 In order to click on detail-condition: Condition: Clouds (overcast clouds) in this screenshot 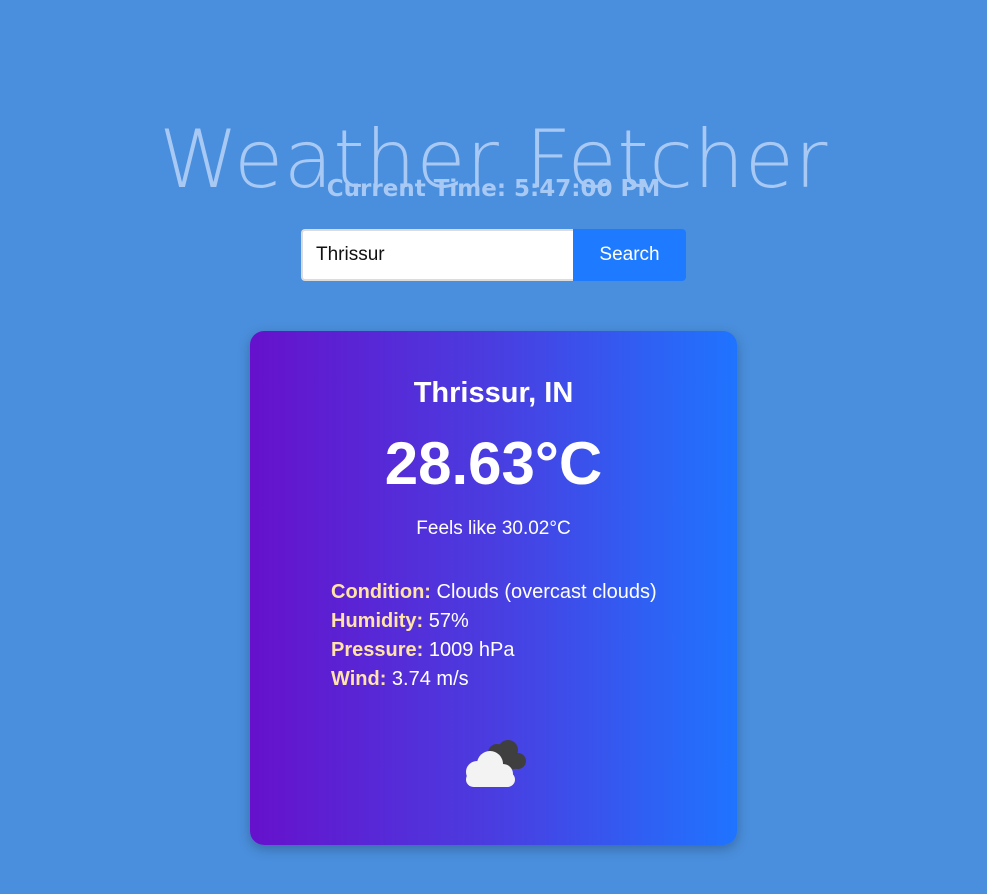, I will do `click(494, 592)`.